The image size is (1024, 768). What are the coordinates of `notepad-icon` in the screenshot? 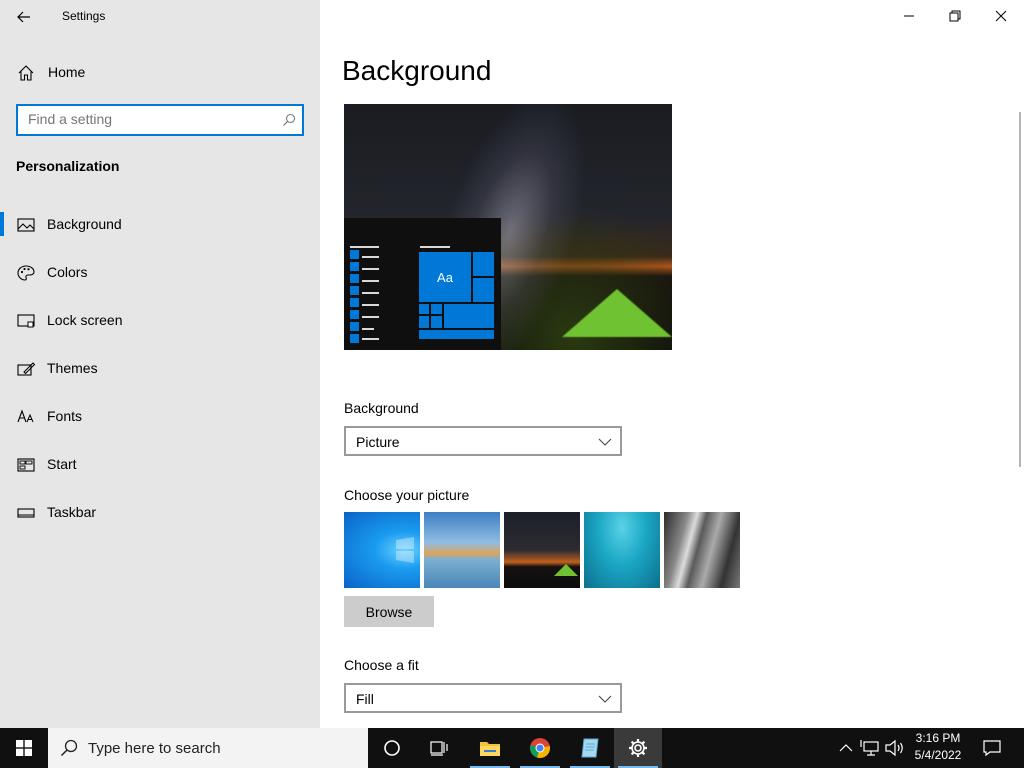 It's located at (590, 748).